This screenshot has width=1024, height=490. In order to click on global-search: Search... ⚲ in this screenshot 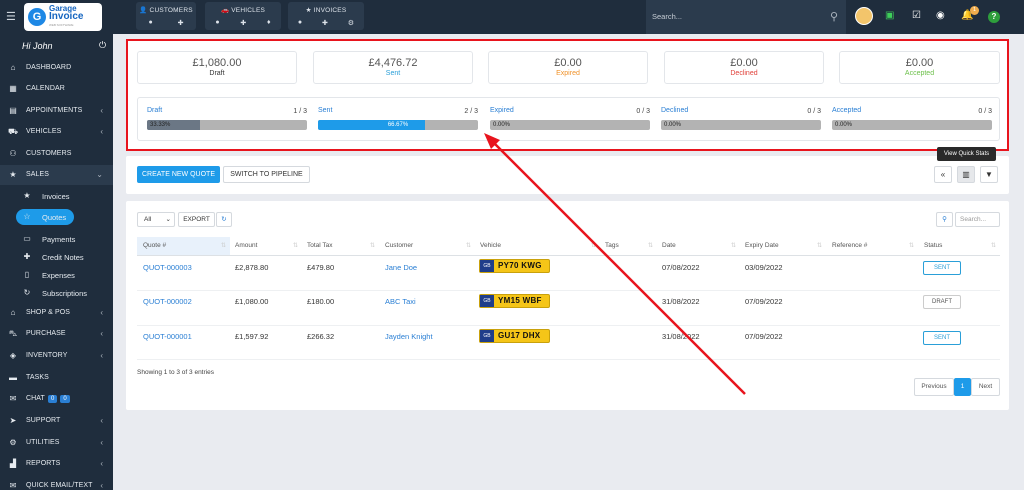, I will do `click(746, 17)`.